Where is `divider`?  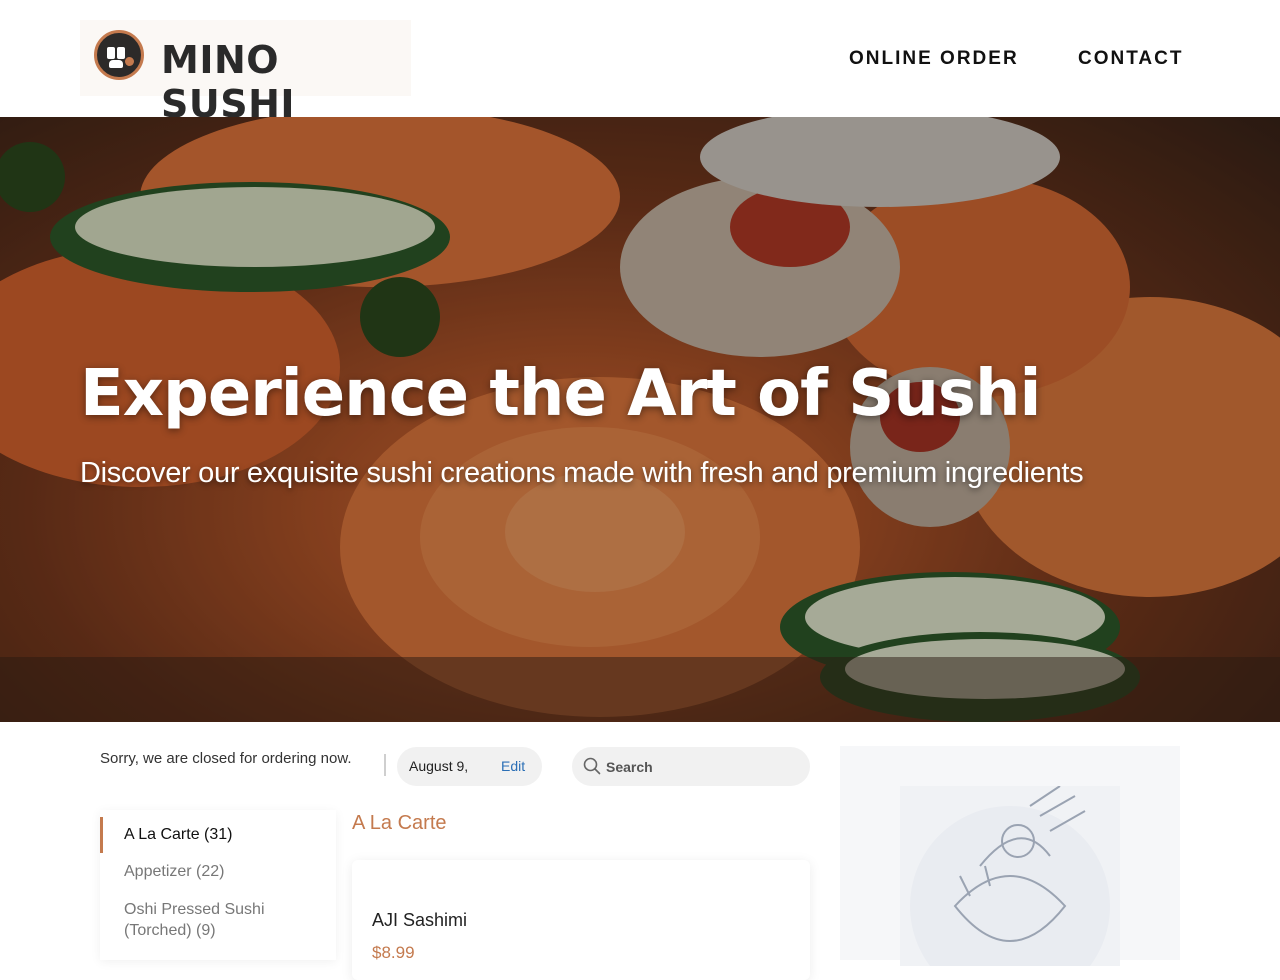
divider is located at coordinates (385, 765).